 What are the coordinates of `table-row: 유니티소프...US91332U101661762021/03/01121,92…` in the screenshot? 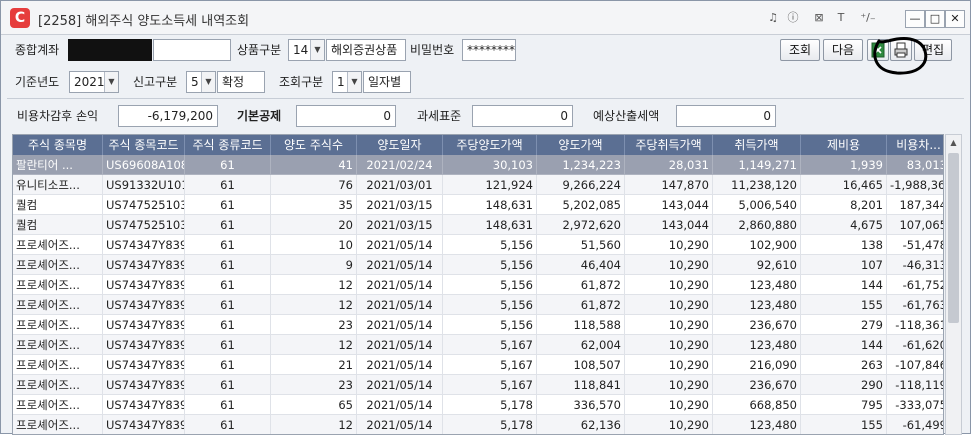 It's located at (478, 185).